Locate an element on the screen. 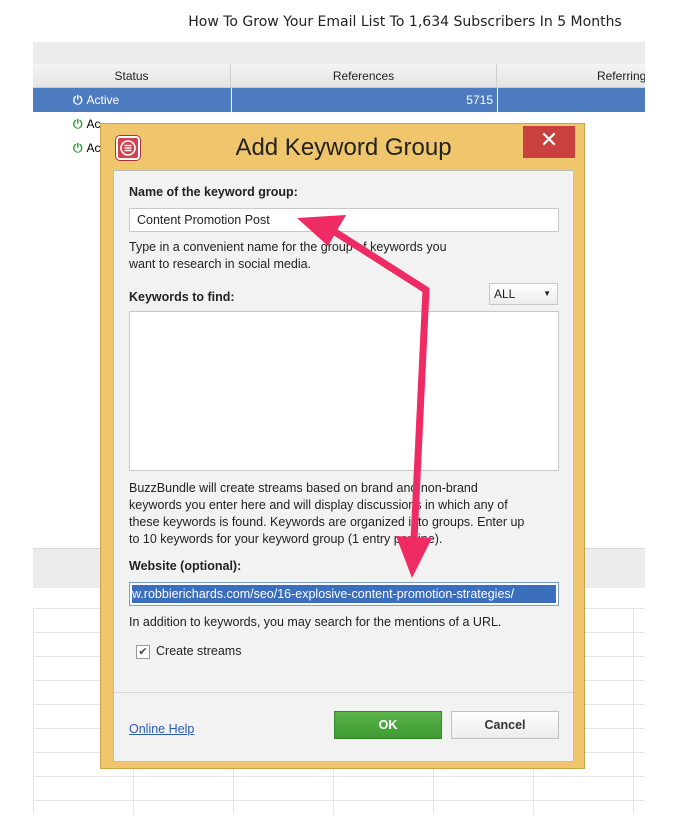 This screenshot has height=819, width=682. cancel-button: Cancel is located at coordinates (505, 725).